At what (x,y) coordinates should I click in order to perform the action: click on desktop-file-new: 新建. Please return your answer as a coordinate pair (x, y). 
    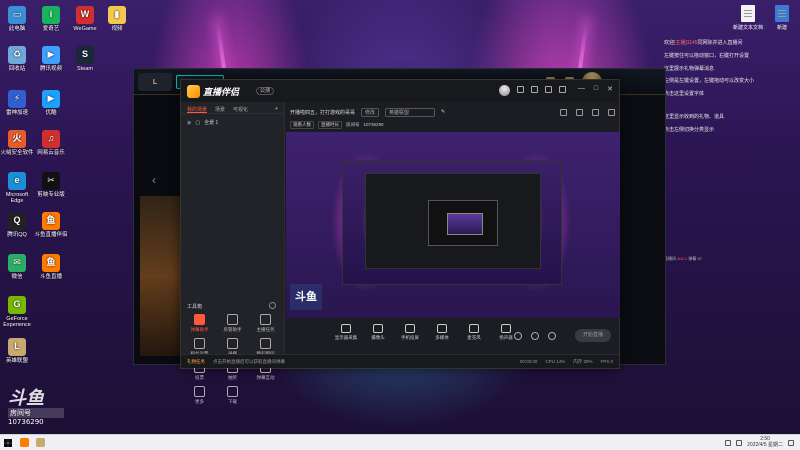
    Looking at the image, I should click on (782, 18).